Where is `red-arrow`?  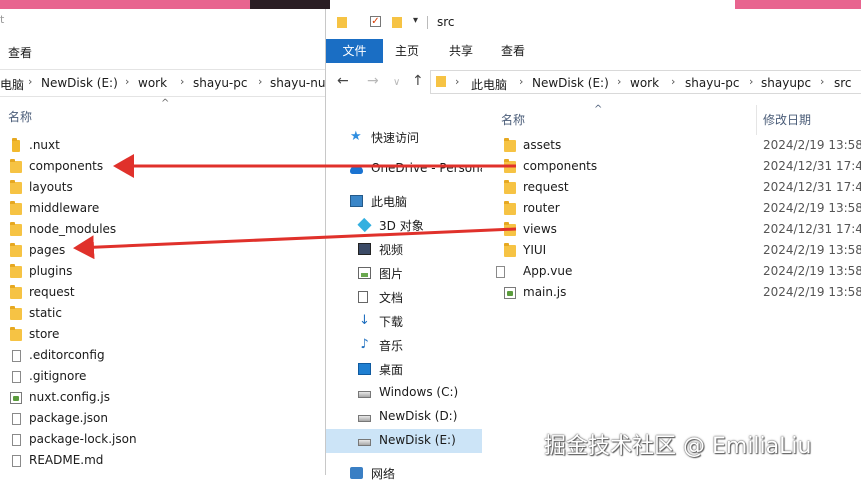
red-arrow is located at coordinates (295, 243).